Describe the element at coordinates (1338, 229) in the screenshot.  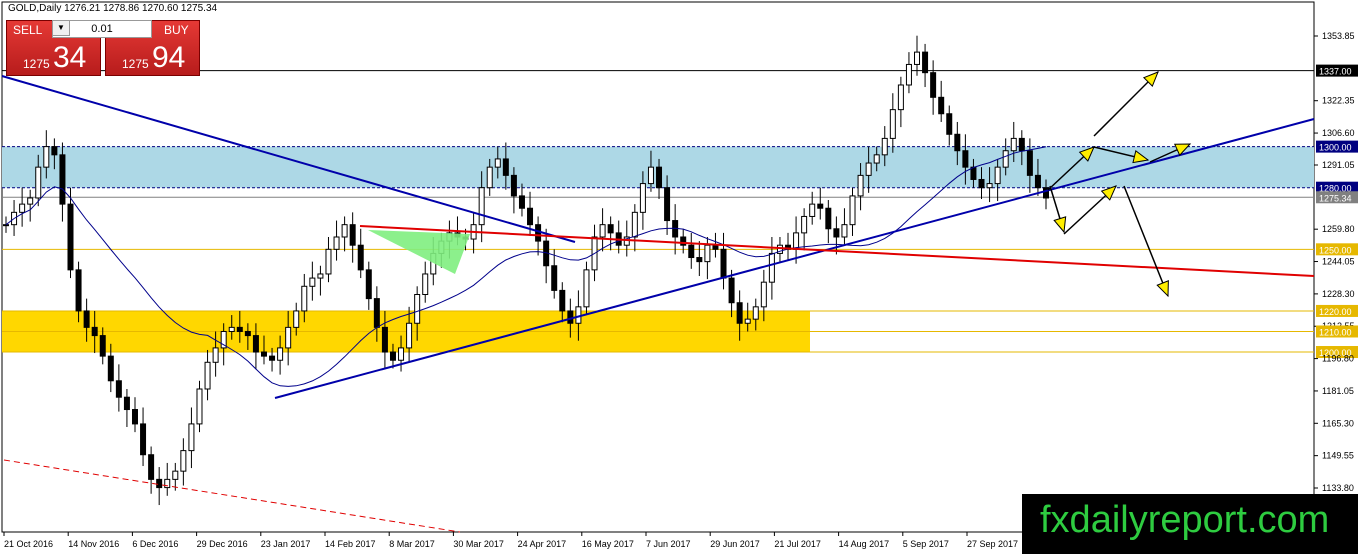
I see `price-label-8: 1259.80` at that location.